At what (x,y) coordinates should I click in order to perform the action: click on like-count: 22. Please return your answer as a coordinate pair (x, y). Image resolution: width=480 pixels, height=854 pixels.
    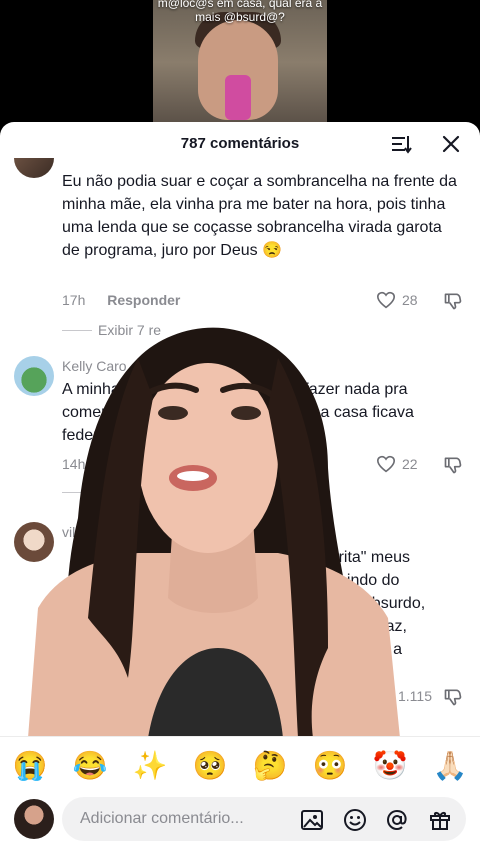
    Looking at the image, I should click on (410, 464).